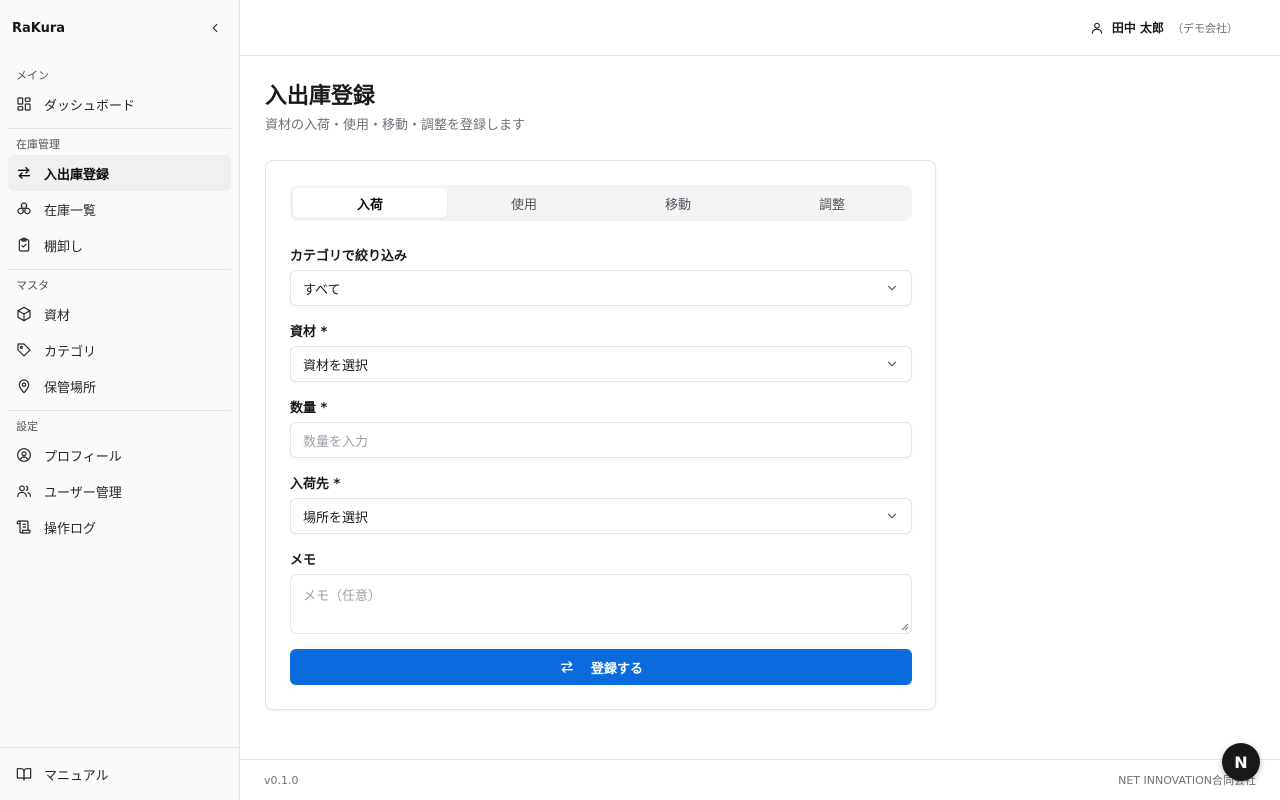  What do you see at coordinates (38, 144) in the screenshot?
I see `sidebar-group-label: 在庫管理` at bounding box center [38, 144].